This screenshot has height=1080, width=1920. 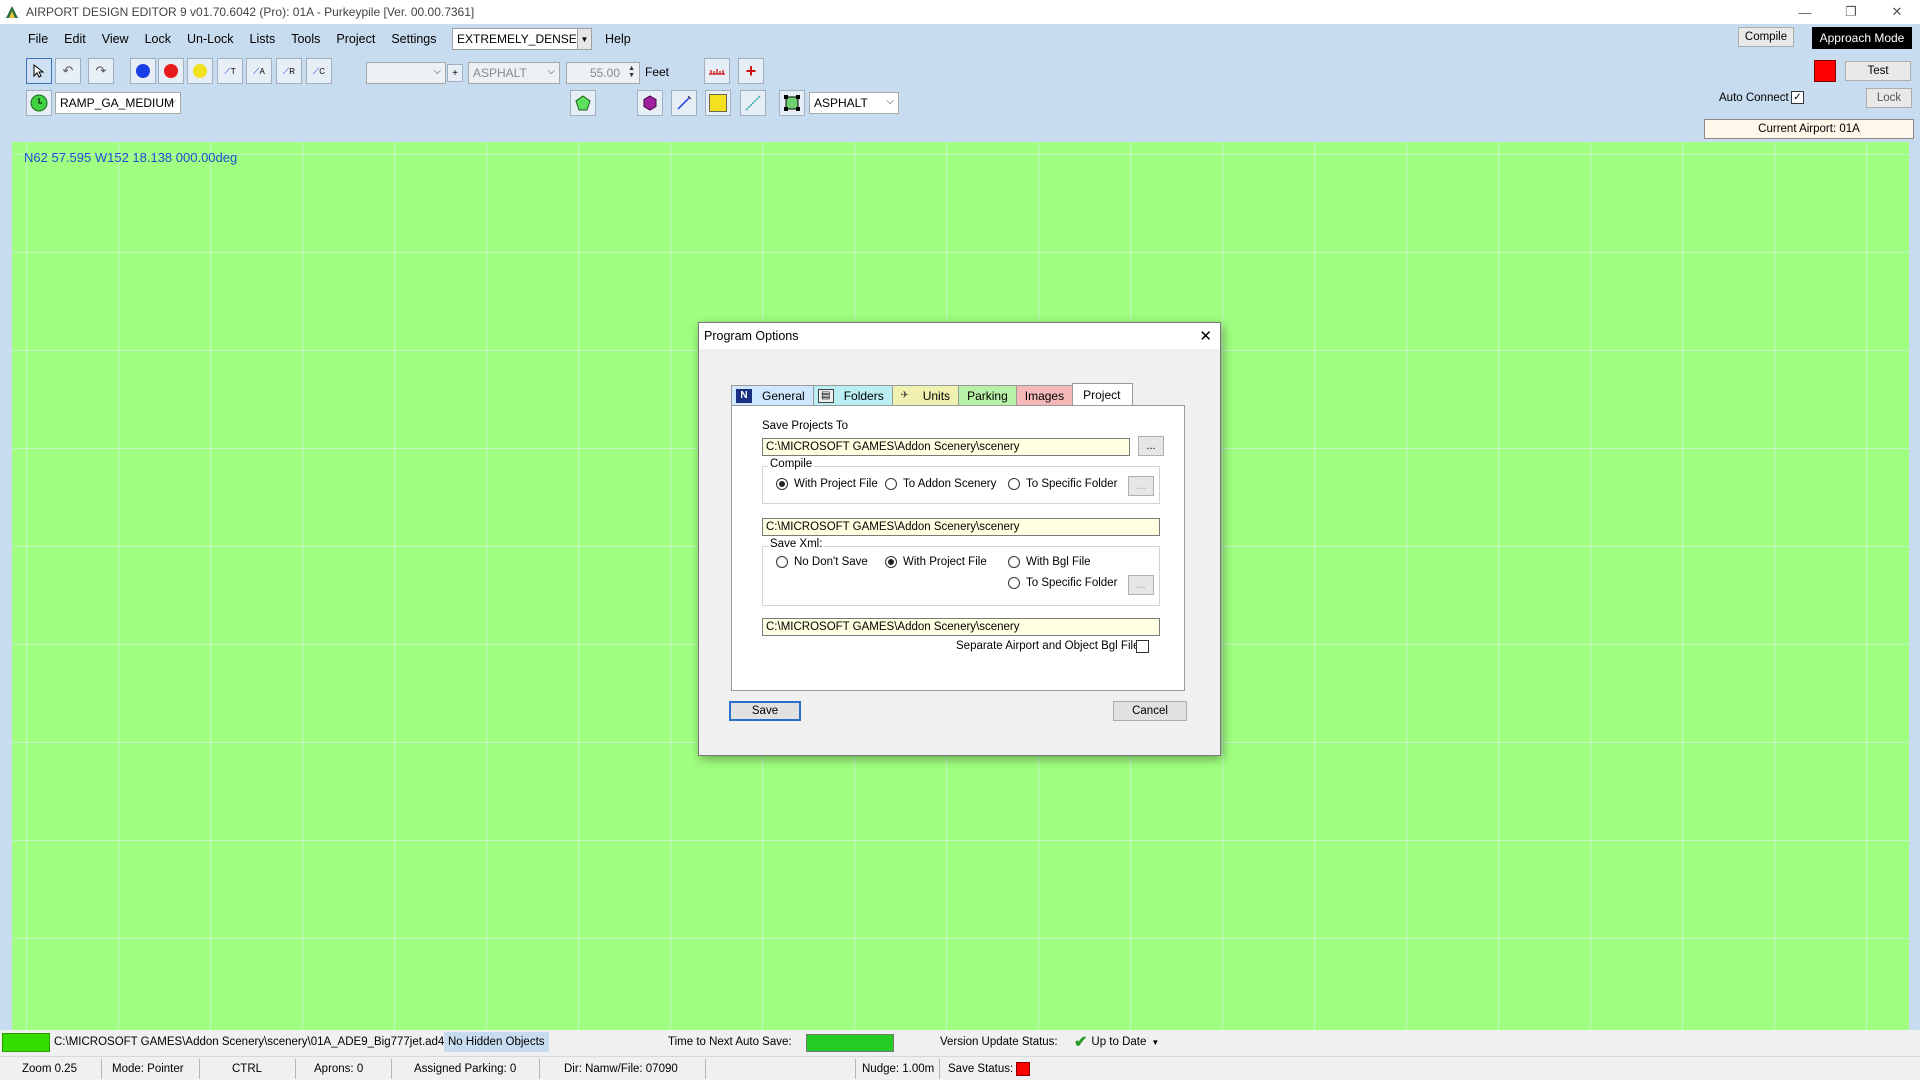 I want to click on connector-tool-button: ⟋ C, so click(x=319, y=71).